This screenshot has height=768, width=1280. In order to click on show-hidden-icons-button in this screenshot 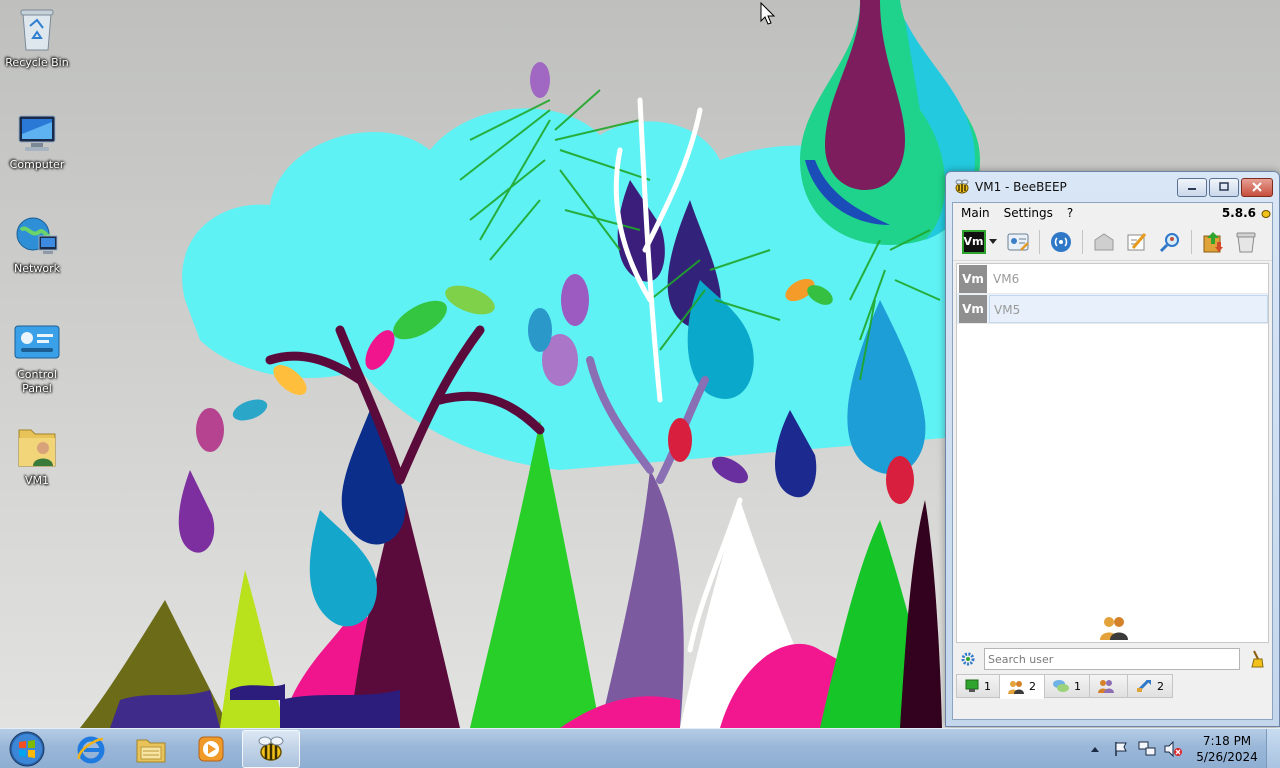, I will do `click(1095, 749)`.